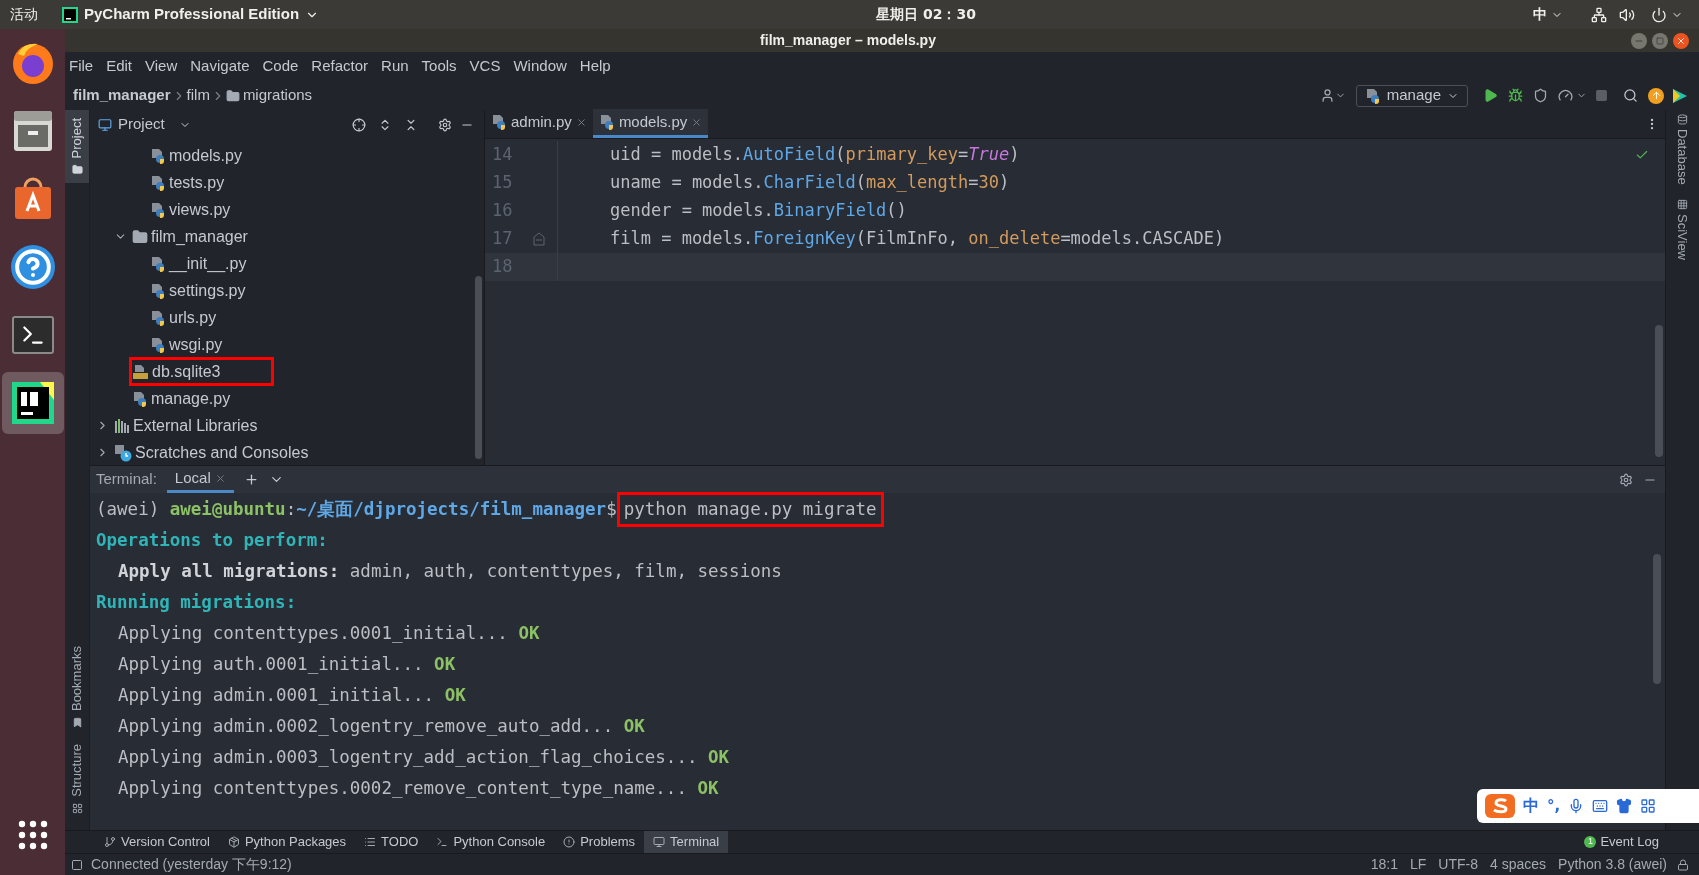 The image size is (1699, 875). I want to click on punctuation-toggle: °,, so click(1554, 806).